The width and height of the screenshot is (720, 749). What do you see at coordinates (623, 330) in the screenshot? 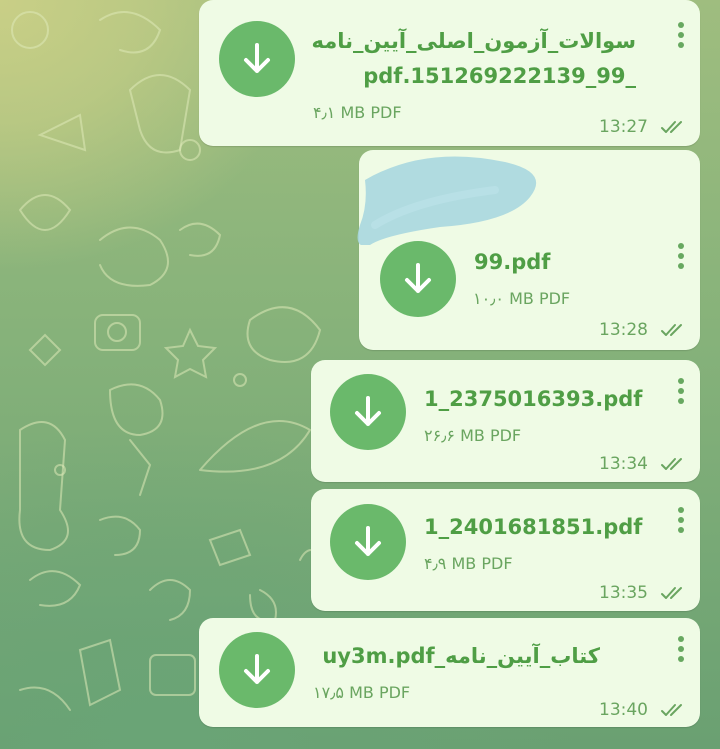
I see `message-time: 13:28` at bounding box center [623, 330].